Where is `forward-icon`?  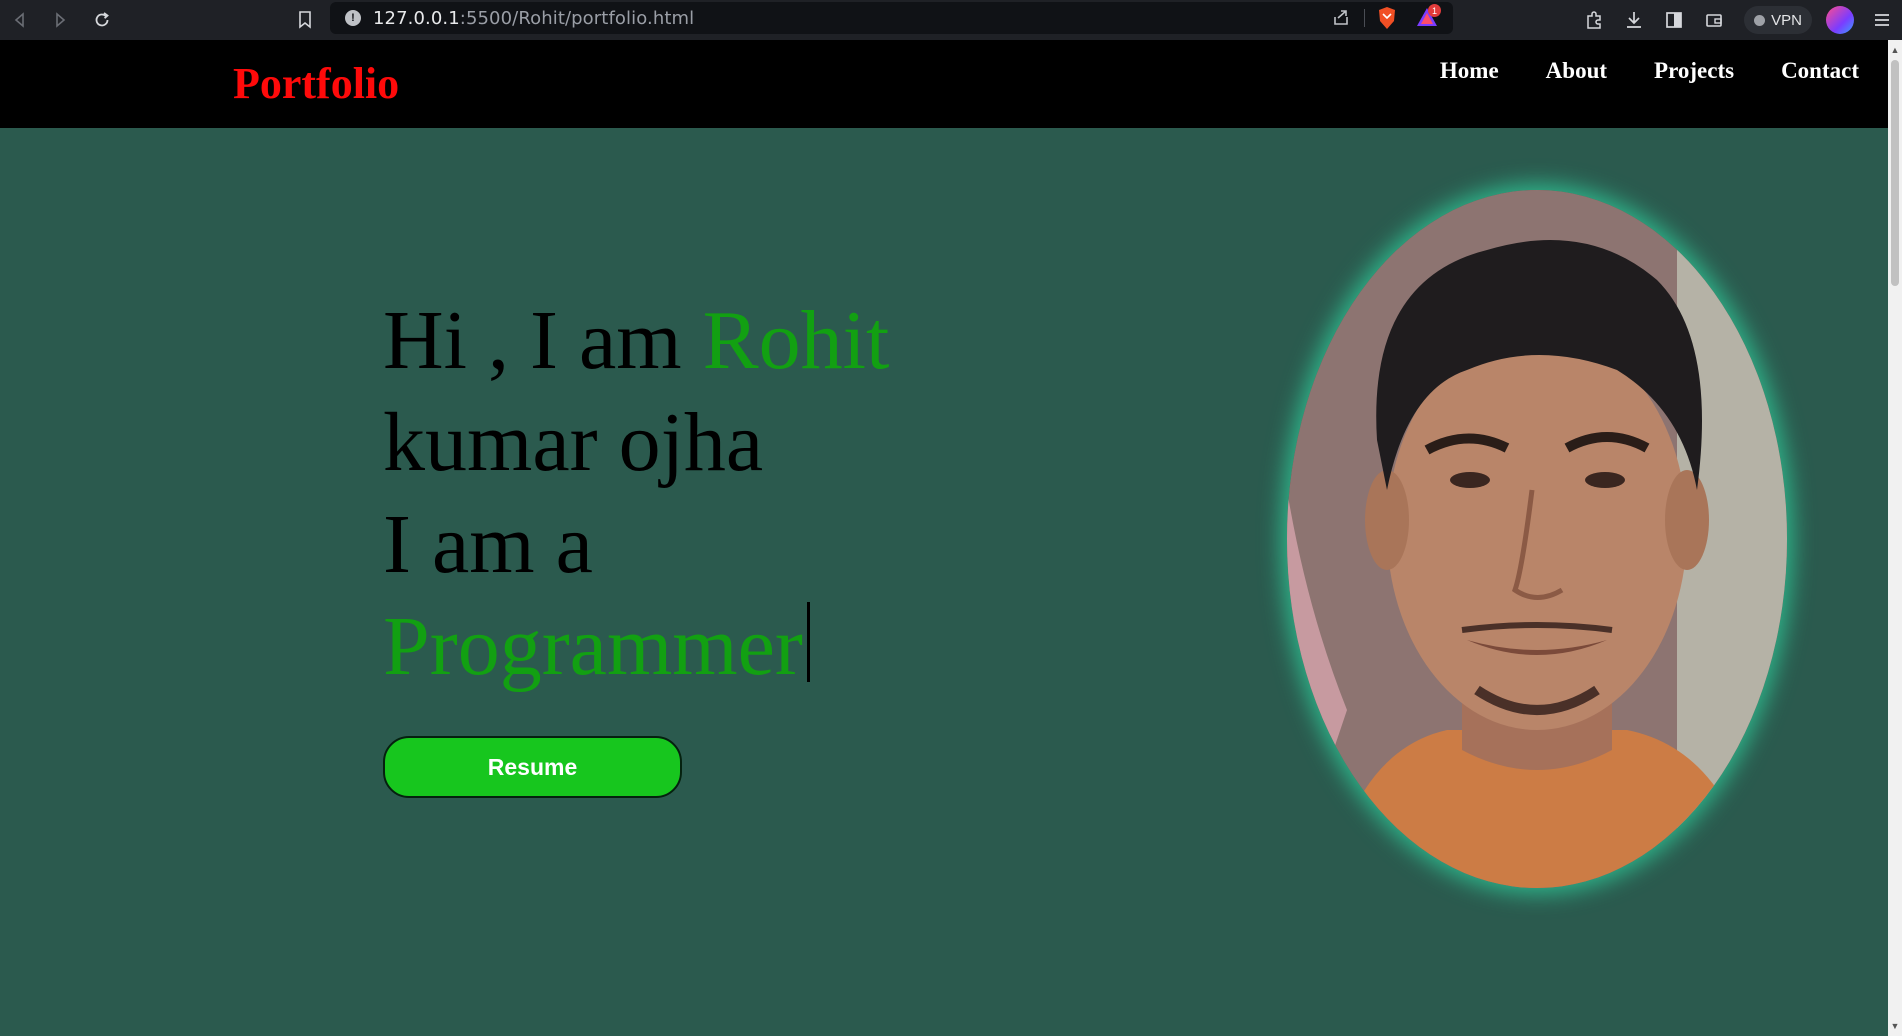
forward-icon is located at coordinates (60, 20).